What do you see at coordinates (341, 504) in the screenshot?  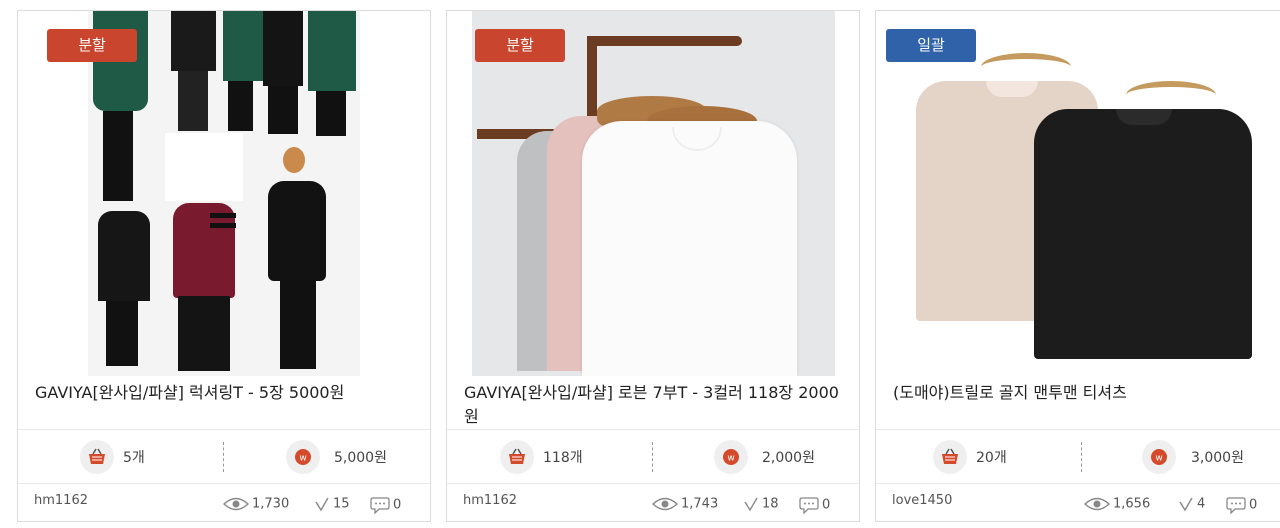 I see `likes-count: 15` at bounding box center [341, 504].